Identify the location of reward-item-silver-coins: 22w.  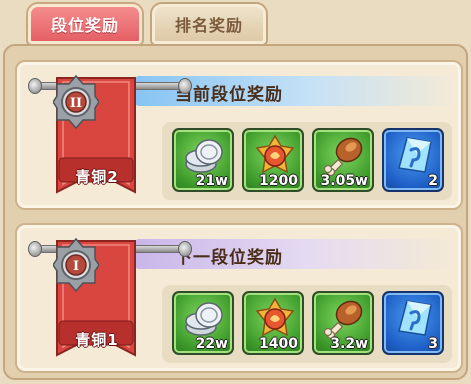
(203, 323).